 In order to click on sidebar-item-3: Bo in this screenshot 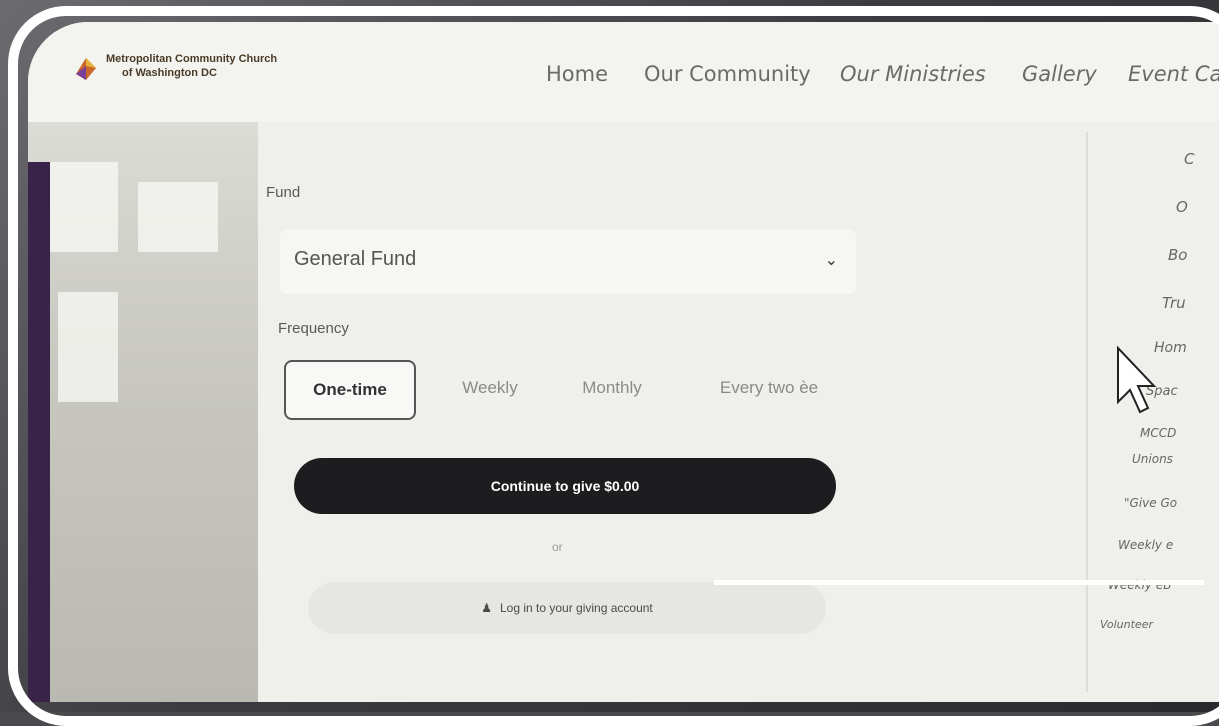, I will do `click(1177, 255)`.